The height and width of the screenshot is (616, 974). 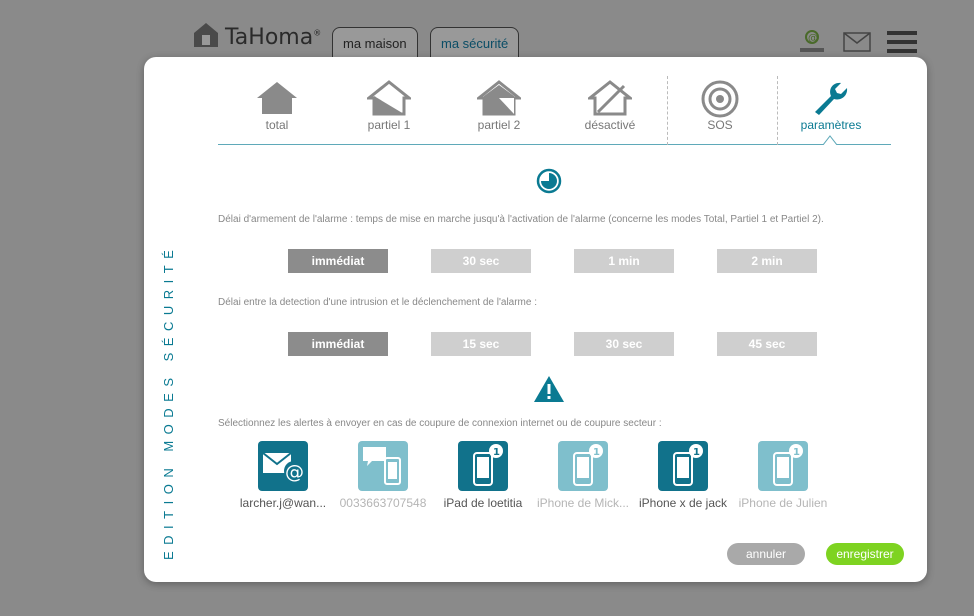 I want to click on arming-option-2min: 2 min, so click(x=767, y=261).